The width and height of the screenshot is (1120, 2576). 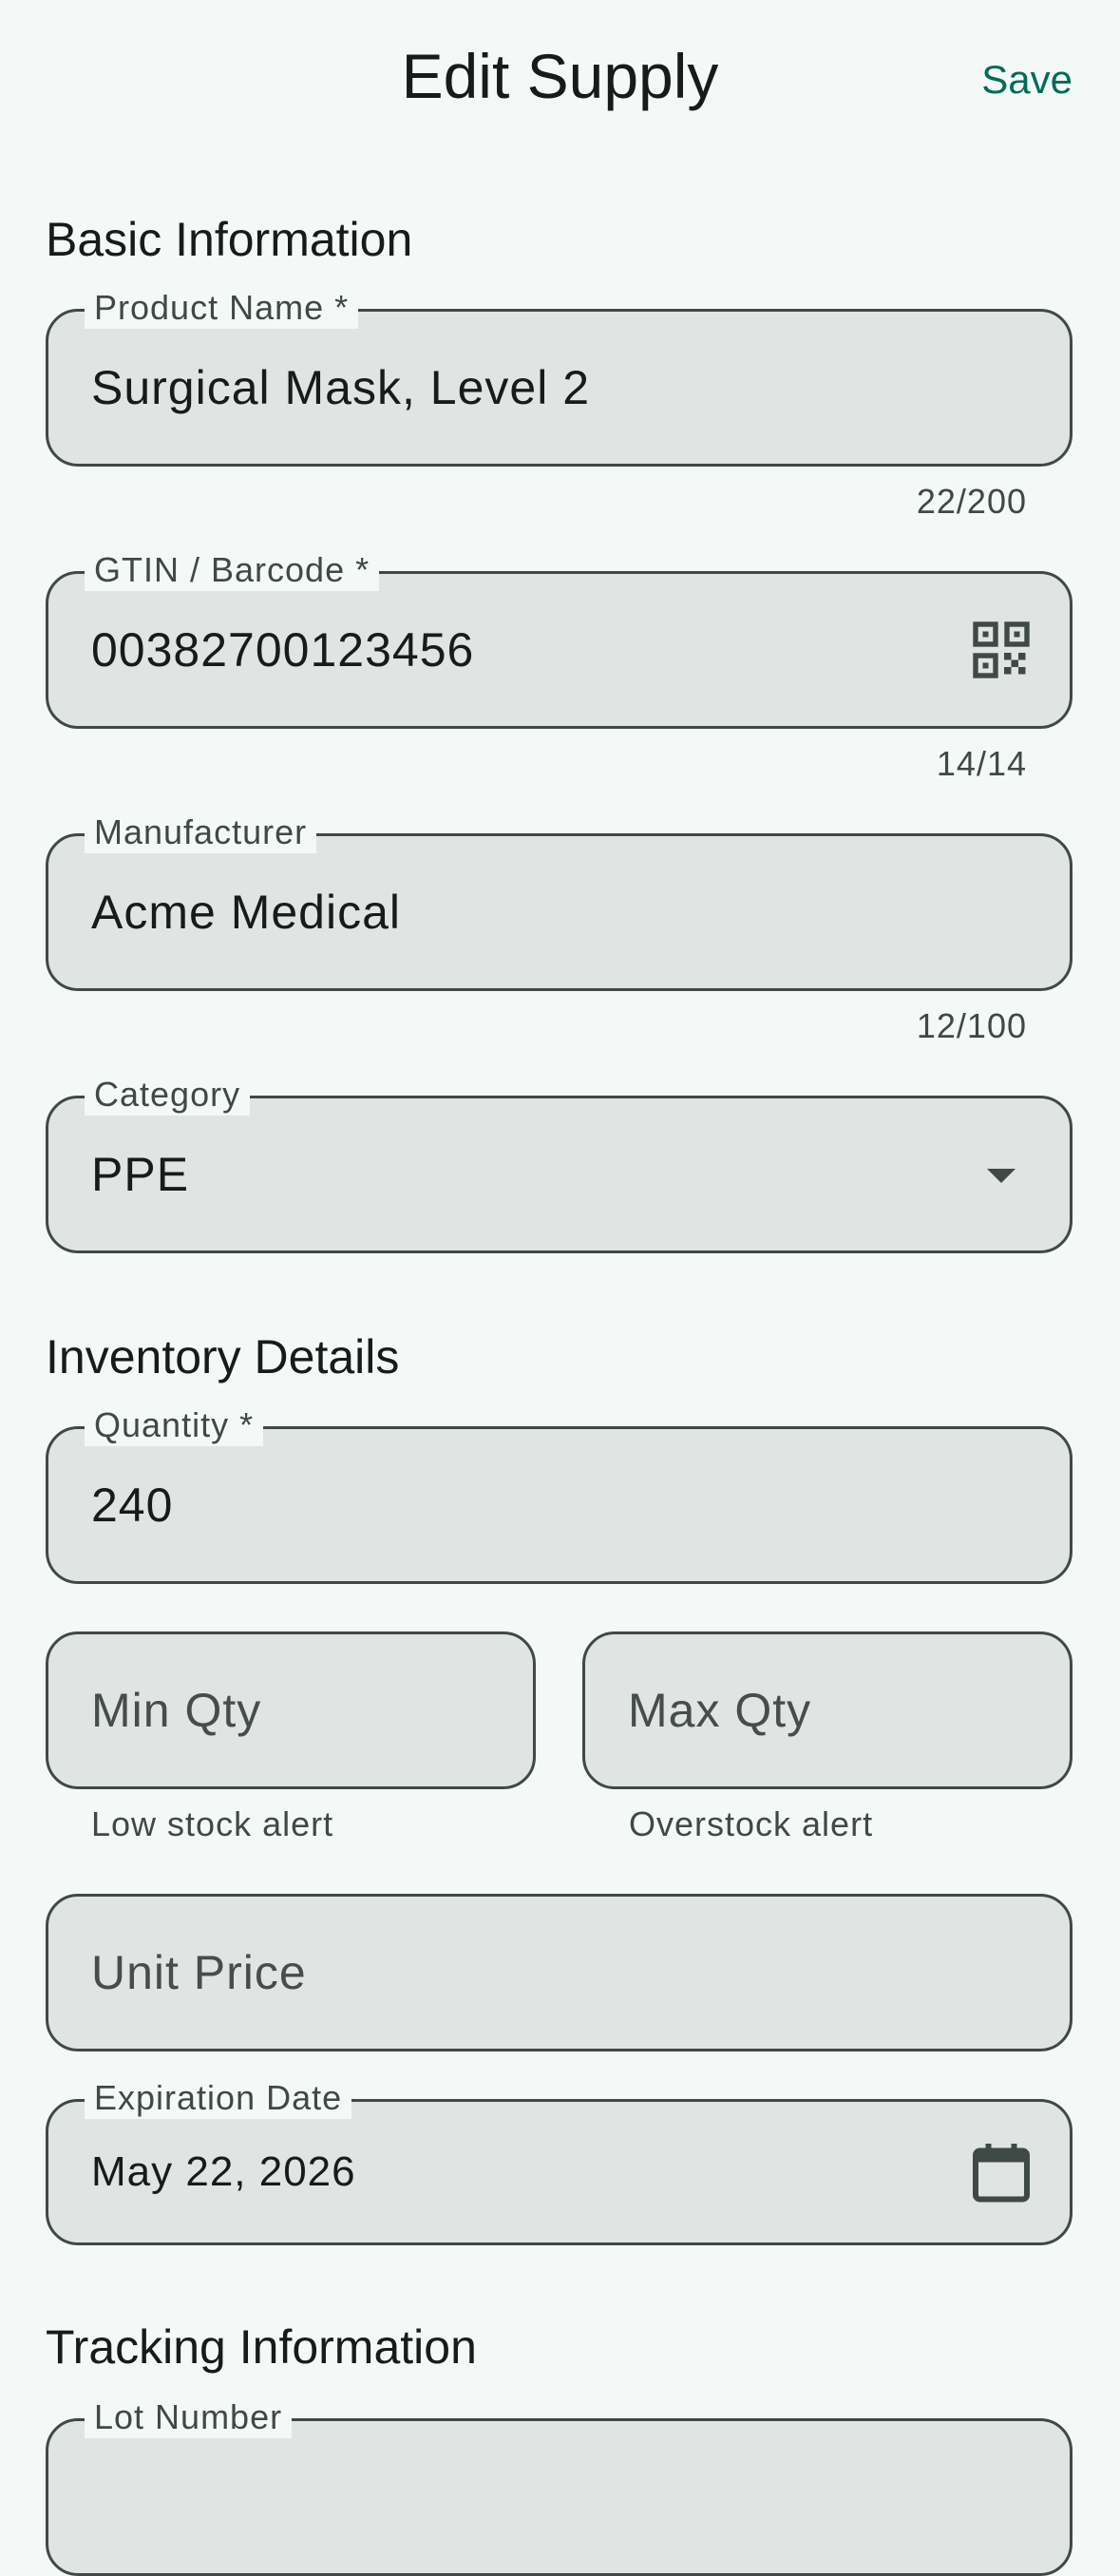 I want to click on product-name-label: Product Name *, so click(x=222, y=308).